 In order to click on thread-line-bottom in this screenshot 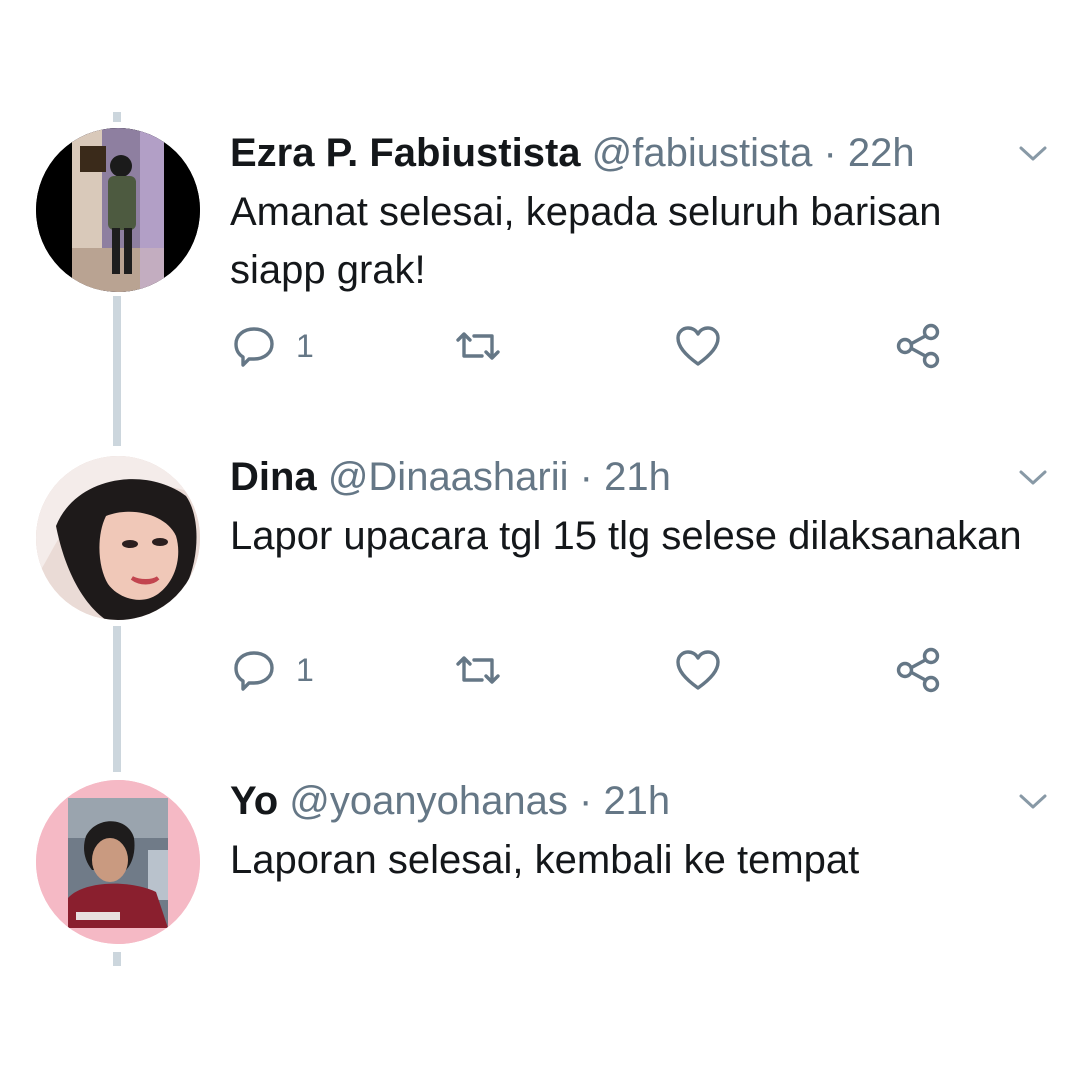, I will do `click(117, 959)`.